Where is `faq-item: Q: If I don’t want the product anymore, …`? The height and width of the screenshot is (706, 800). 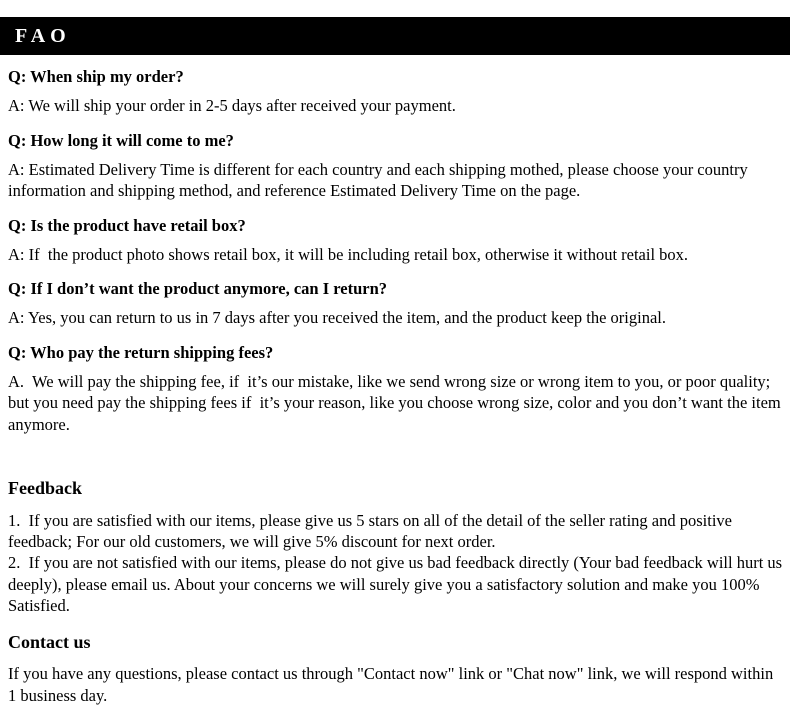
faq-item: Q: If I don’t want the product anymore, … is located at coordinates (395, 303).